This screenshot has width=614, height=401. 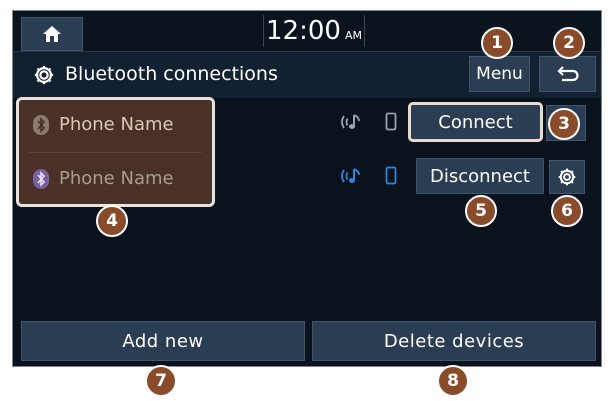 I want to click on disconnect-button: Disconnect, so click(x=480, y=176).